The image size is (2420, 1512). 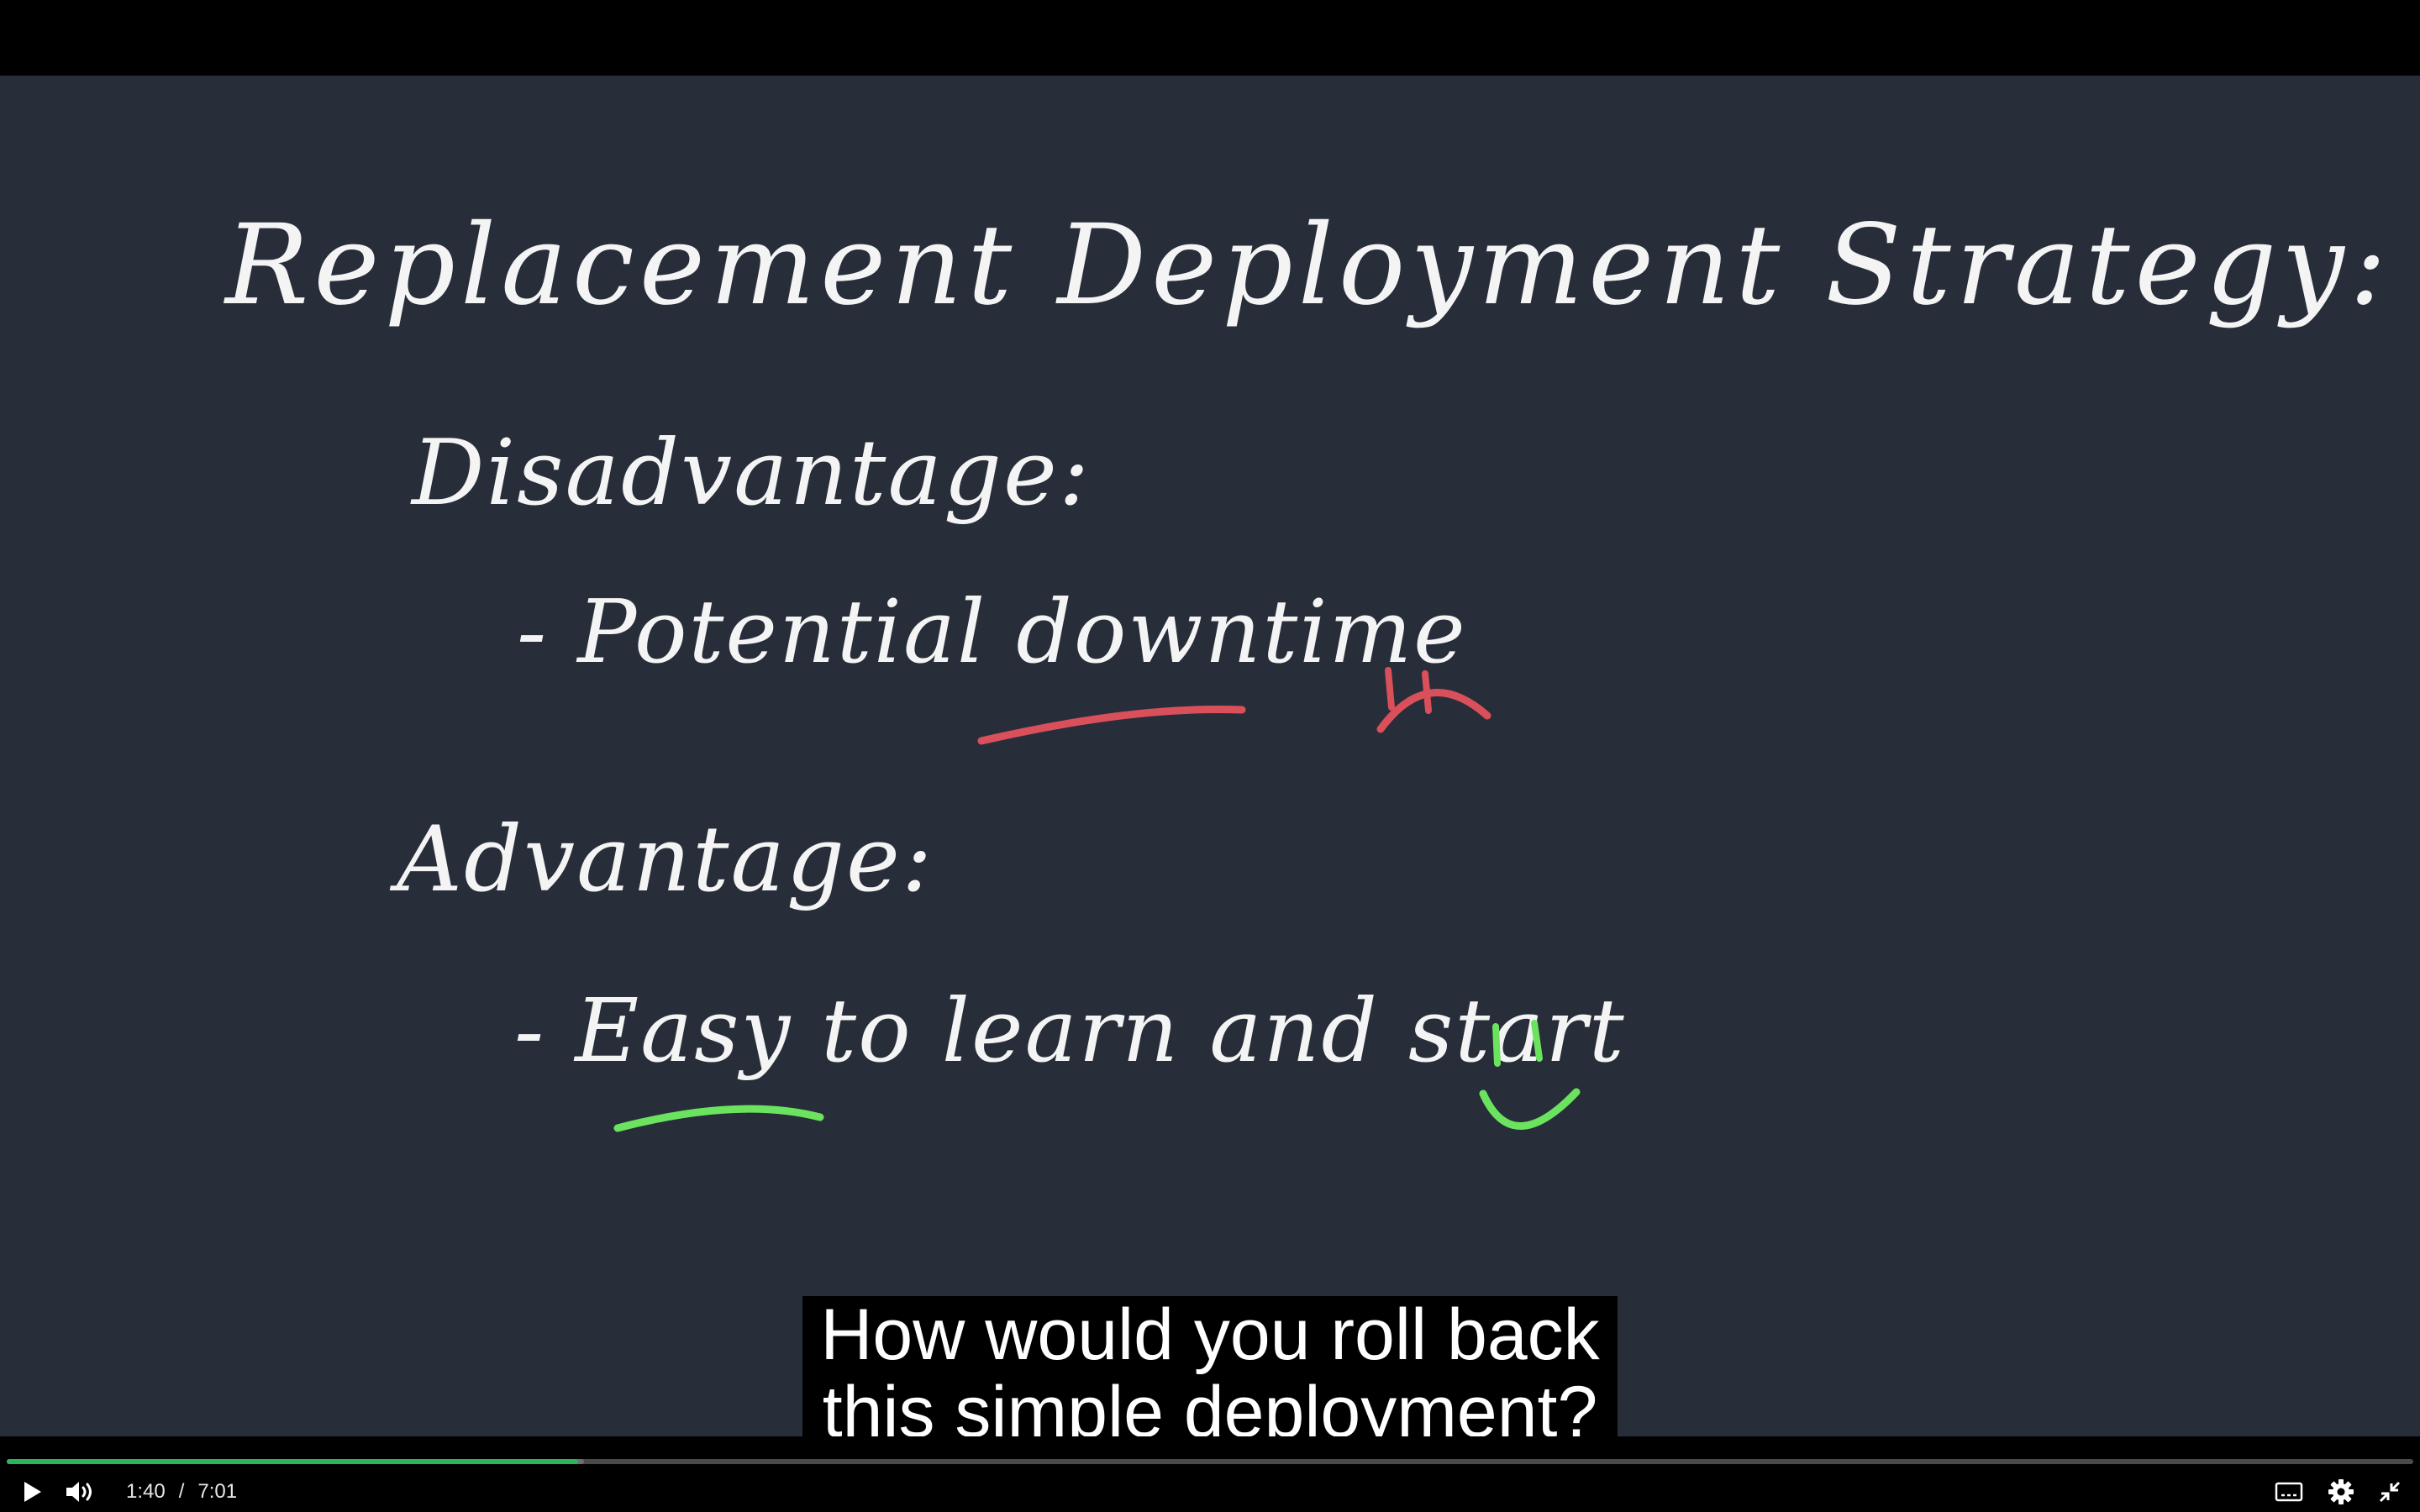 I want to click on volume-button, so click(x=80, y=1492).